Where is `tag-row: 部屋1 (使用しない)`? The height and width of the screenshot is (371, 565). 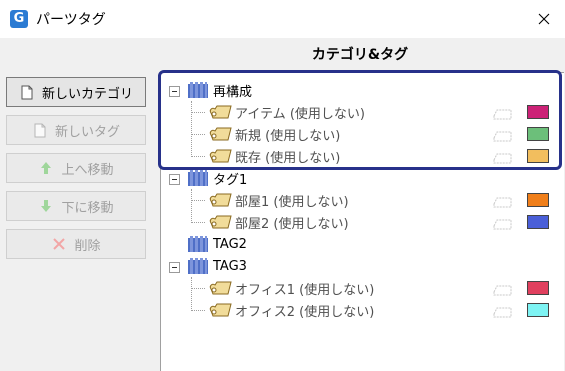 tag-row: 部屋1 (使用しない) is located at coordinates (292, 200).